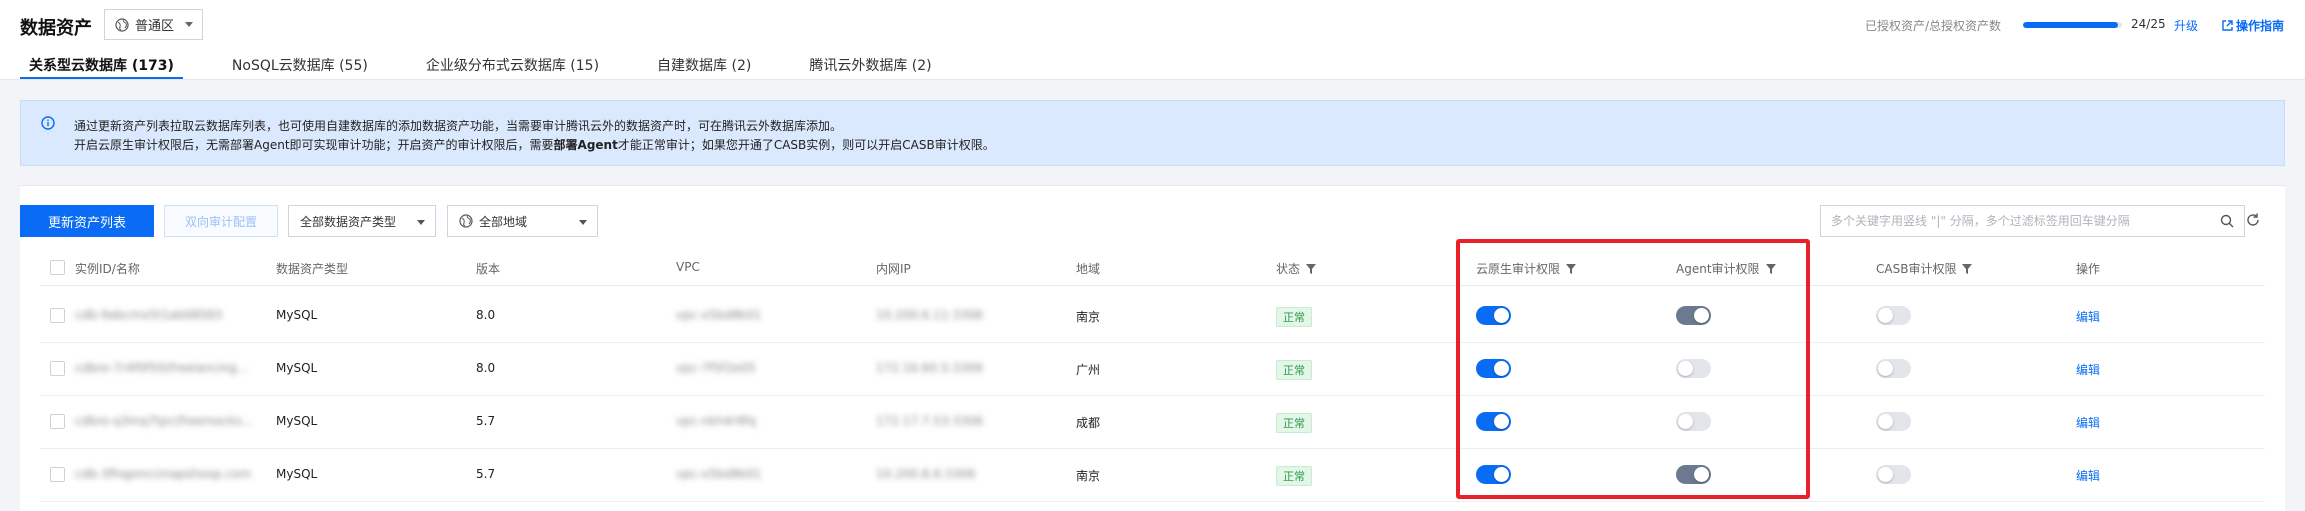 The height and width of the screenshot is (511, 2305). I want to click on col-region: 地域, so click(1088, 269).